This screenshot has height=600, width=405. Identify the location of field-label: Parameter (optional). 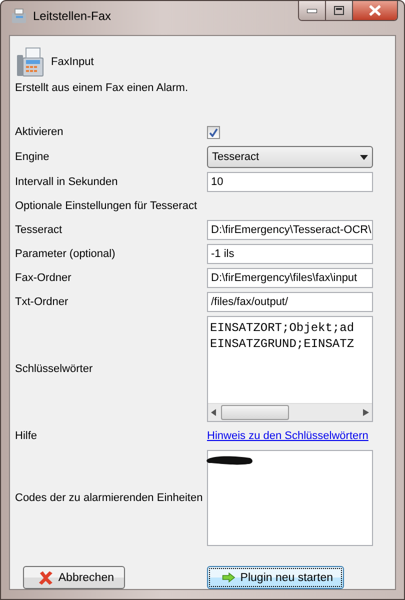
(65, 254).